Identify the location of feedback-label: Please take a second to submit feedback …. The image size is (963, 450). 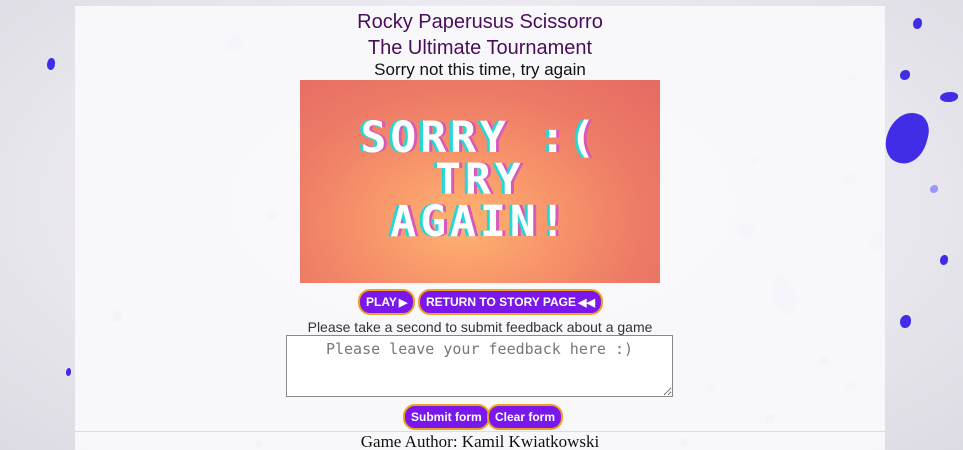
(480, 327).